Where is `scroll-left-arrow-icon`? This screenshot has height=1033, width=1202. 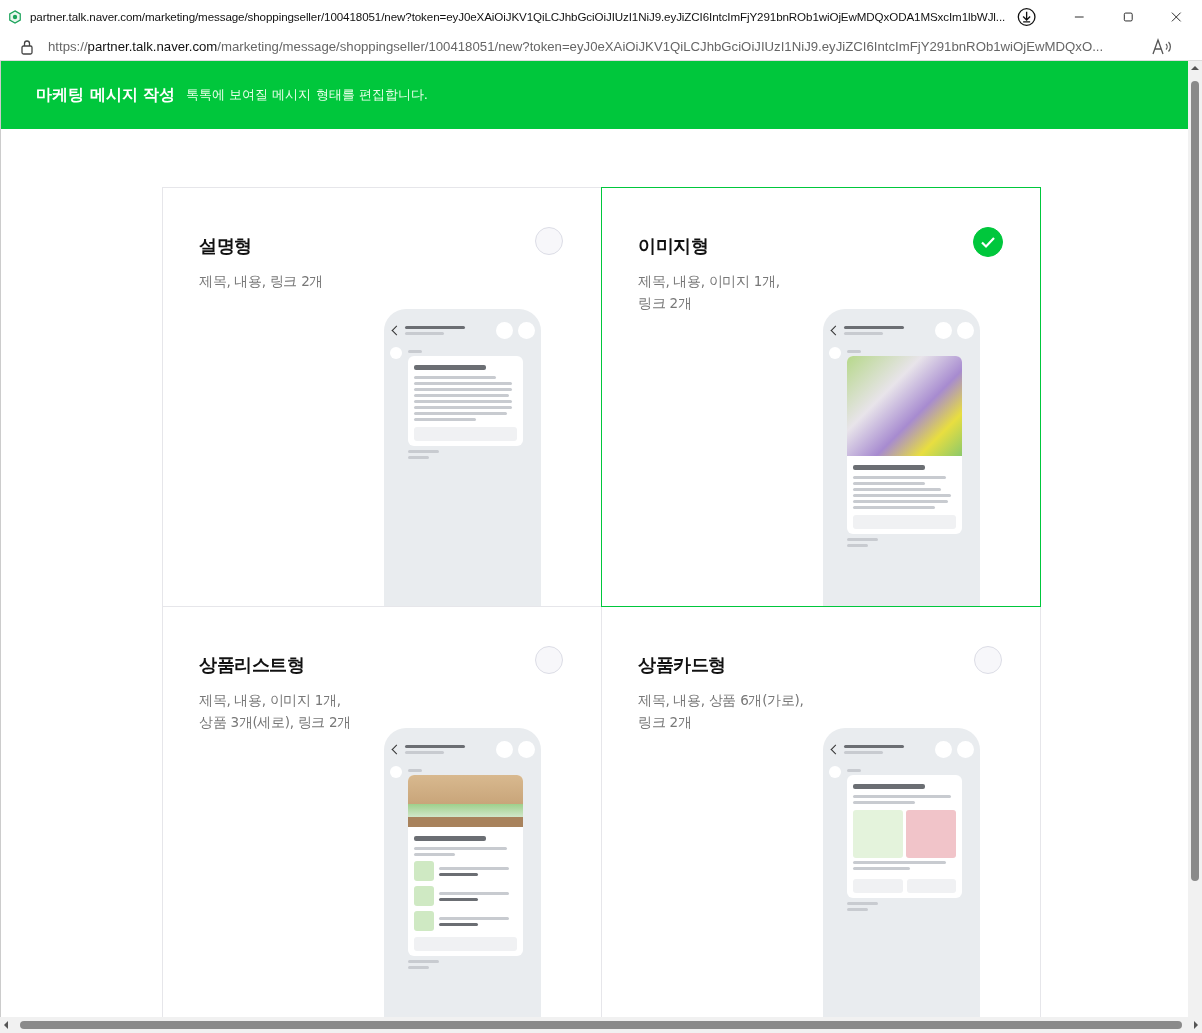
scroll-left-arrow-icon is located at coordinates (6, 1025).